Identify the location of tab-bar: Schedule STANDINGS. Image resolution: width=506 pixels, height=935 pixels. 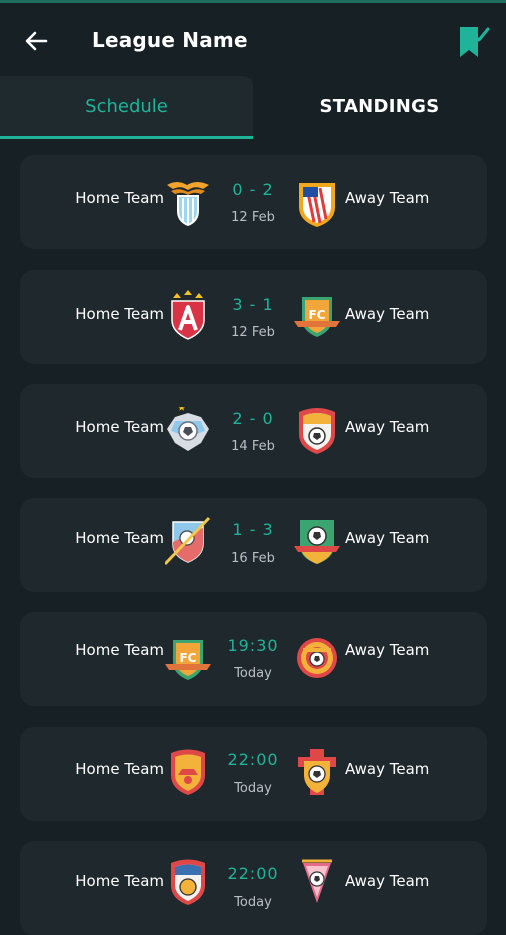
(253, 107).